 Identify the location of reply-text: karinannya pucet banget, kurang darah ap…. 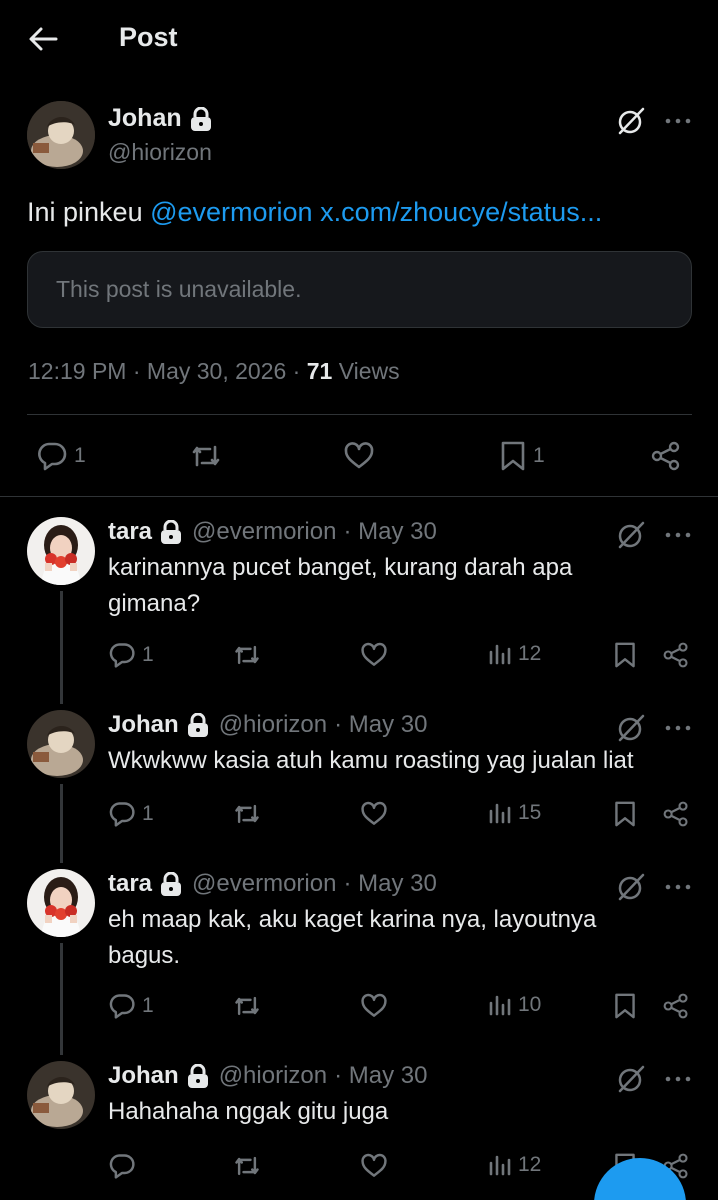
(340, 585).